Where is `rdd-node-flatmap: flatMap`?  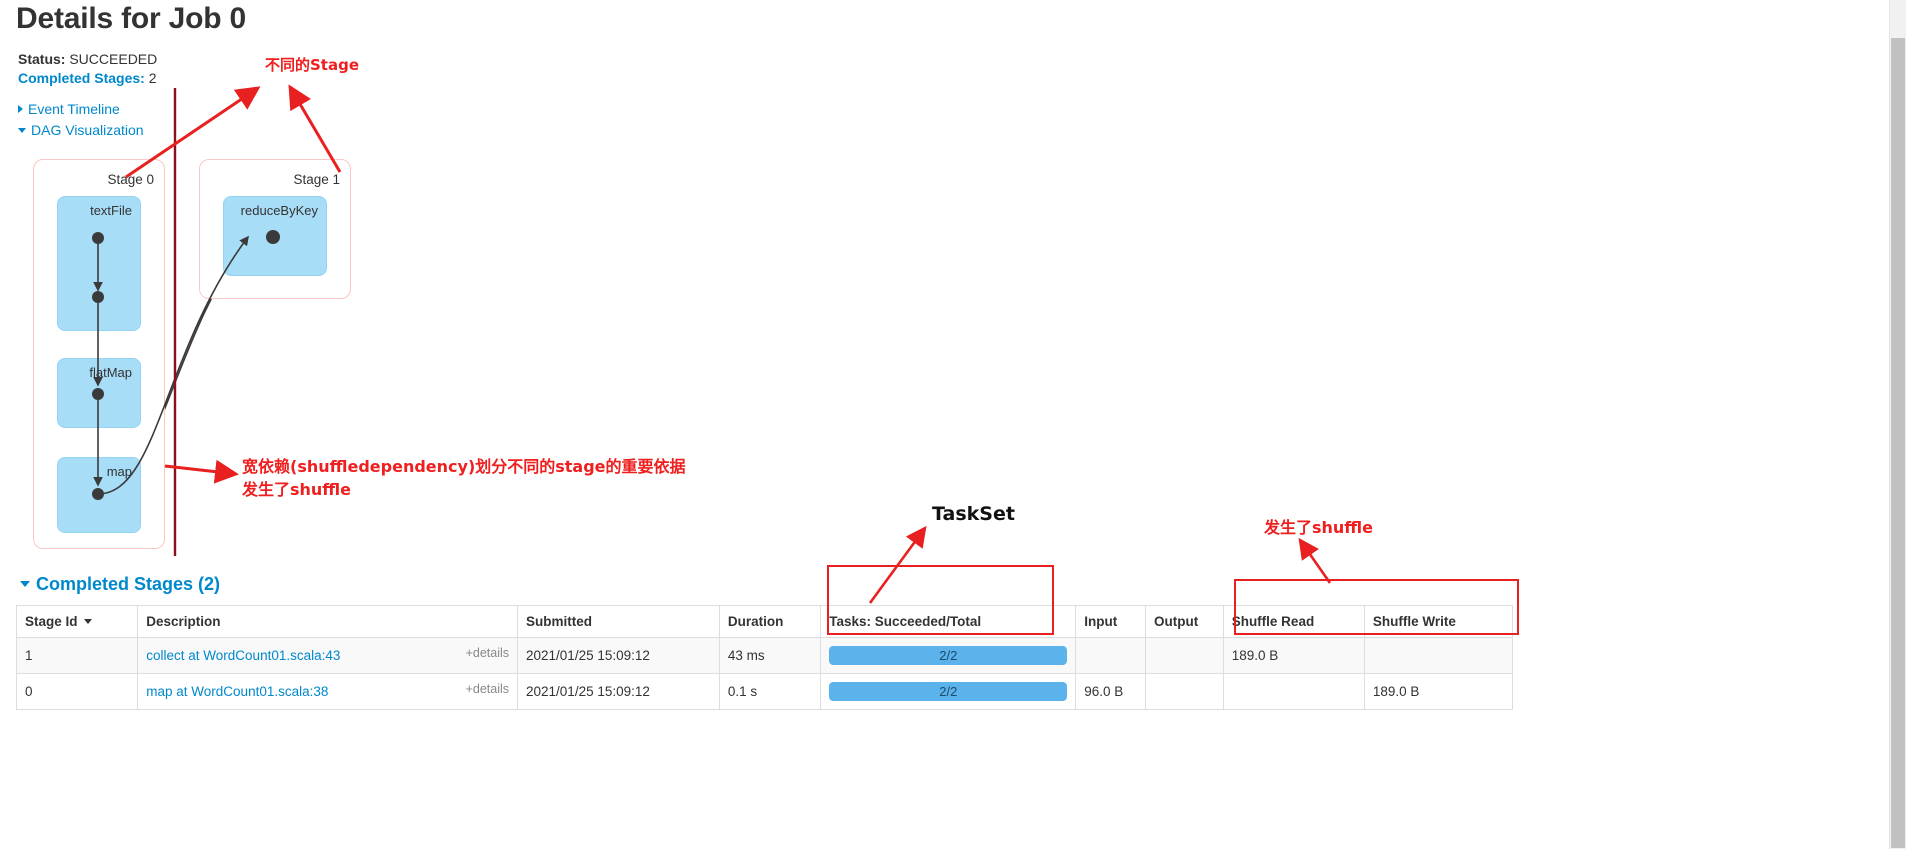
rdd-node-flatmap: flatMap is located at coordinates (99, 393).